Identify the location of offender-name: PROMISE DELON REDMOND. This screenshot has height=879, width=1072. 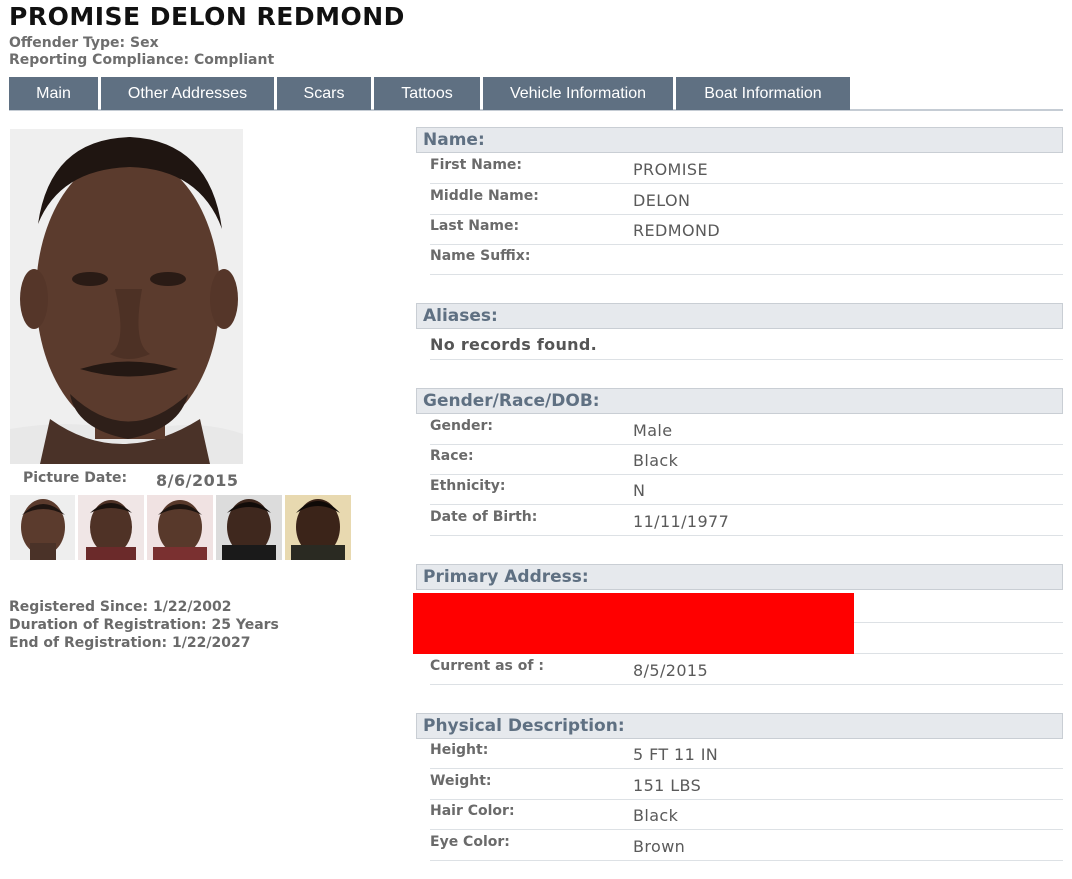
(207, 16).